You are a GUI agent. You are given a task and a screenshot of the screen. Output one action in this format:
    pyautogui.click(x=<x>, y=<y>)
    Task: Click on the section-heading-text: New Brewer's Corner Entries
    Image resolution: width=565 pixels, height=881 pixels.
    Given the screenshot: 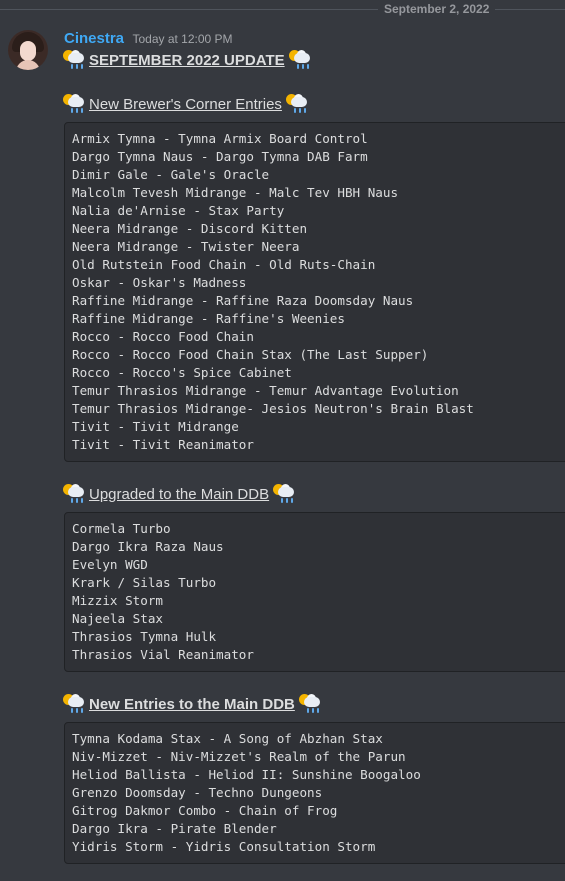 What is the action you would take?
    pyautogui.click(x=185, y=104)
    